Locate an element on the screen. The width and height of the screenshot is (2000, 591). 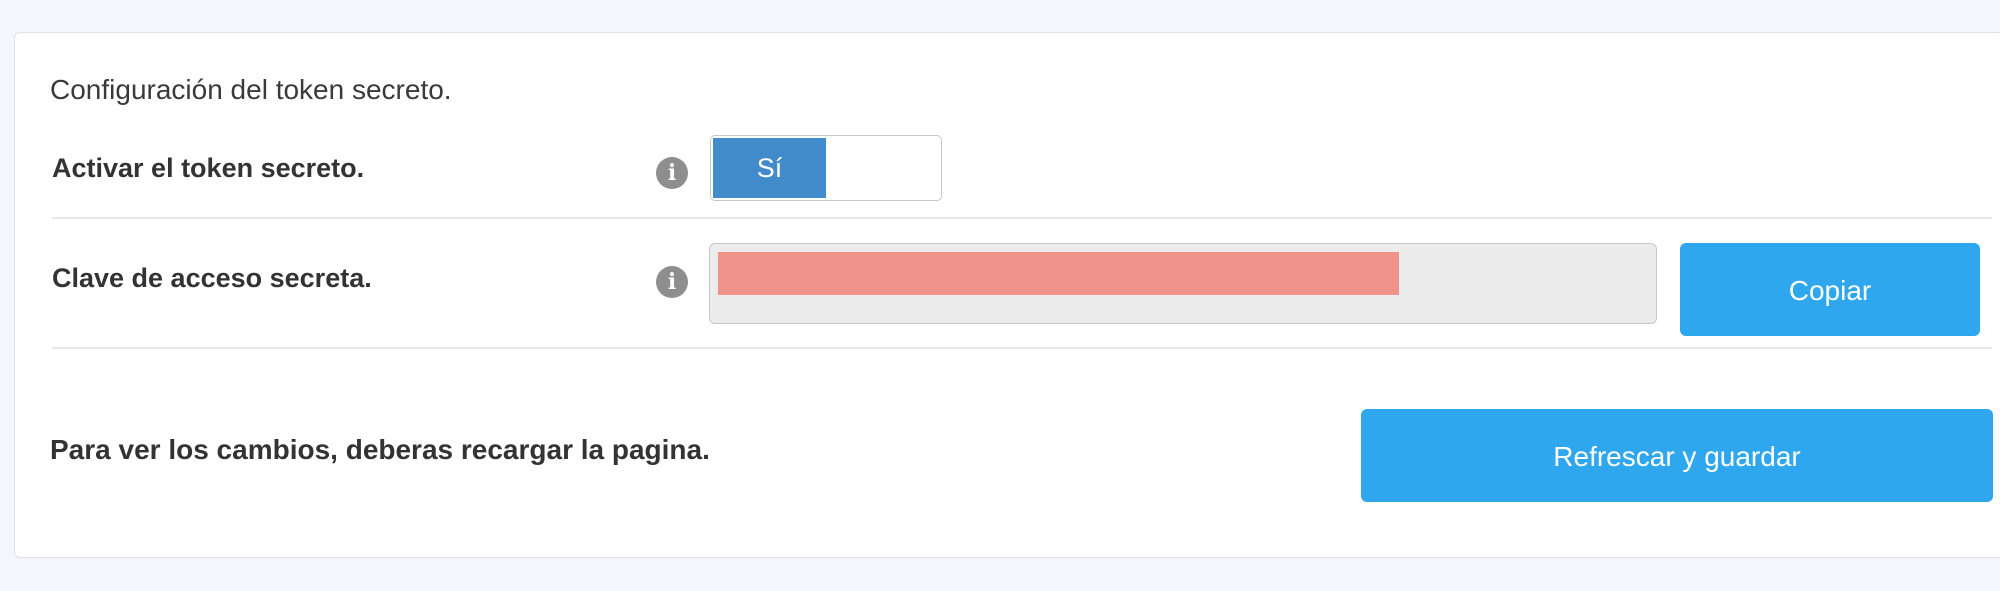
enable-token-toggle: Sí is located at coordinates (826, 168).